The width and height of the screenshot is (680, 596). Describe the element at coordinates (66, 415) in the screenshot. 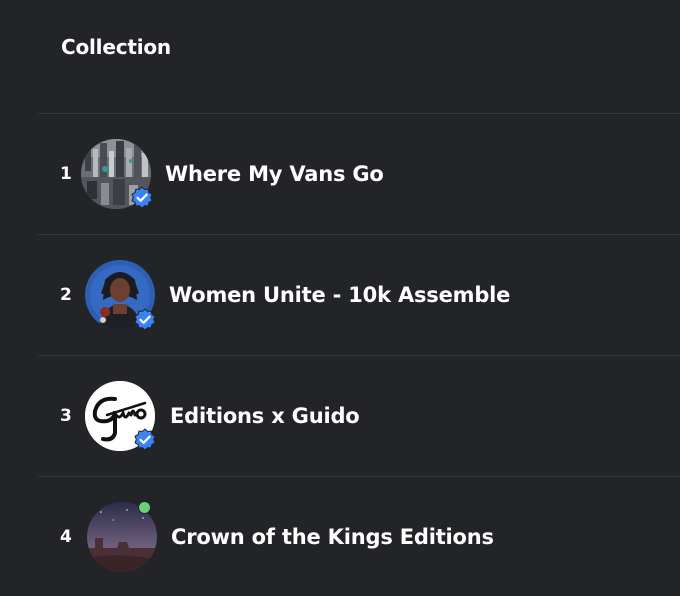

I see `rank-number: 3` at that location.